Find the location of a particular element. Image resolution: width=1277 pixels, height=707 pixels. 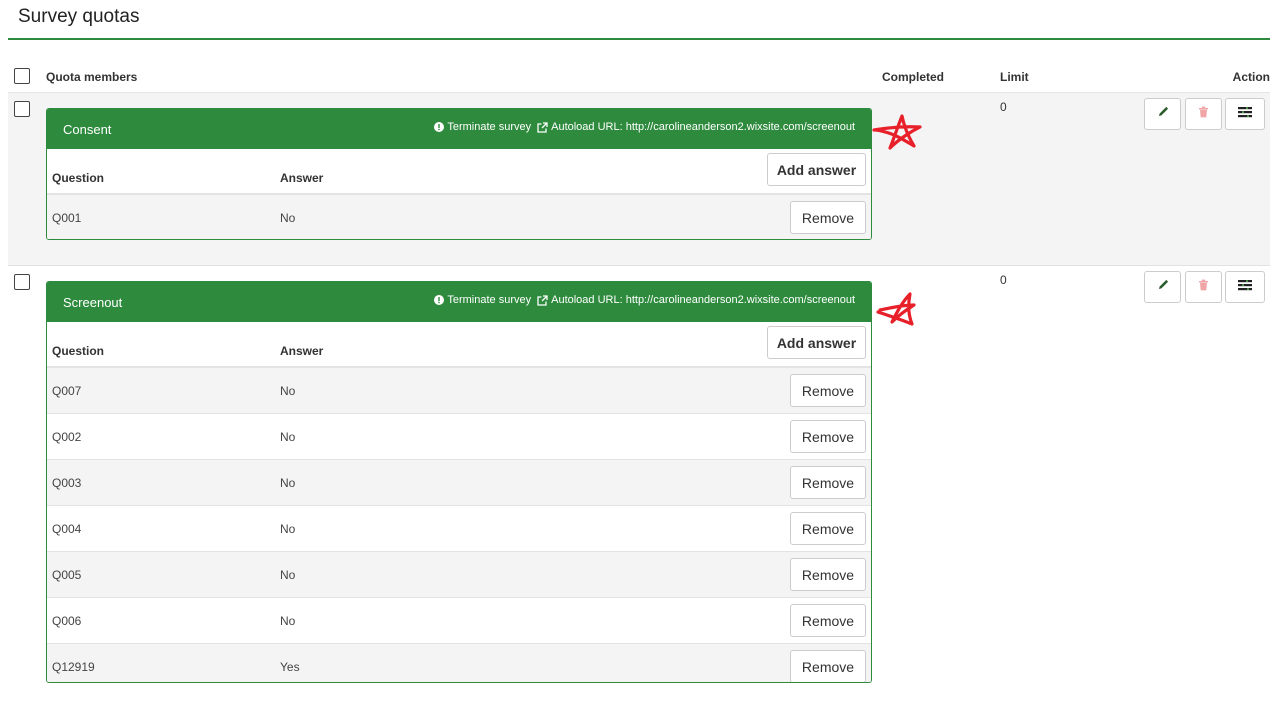

header-limit: Limit is located at coordinates (1014, 77).